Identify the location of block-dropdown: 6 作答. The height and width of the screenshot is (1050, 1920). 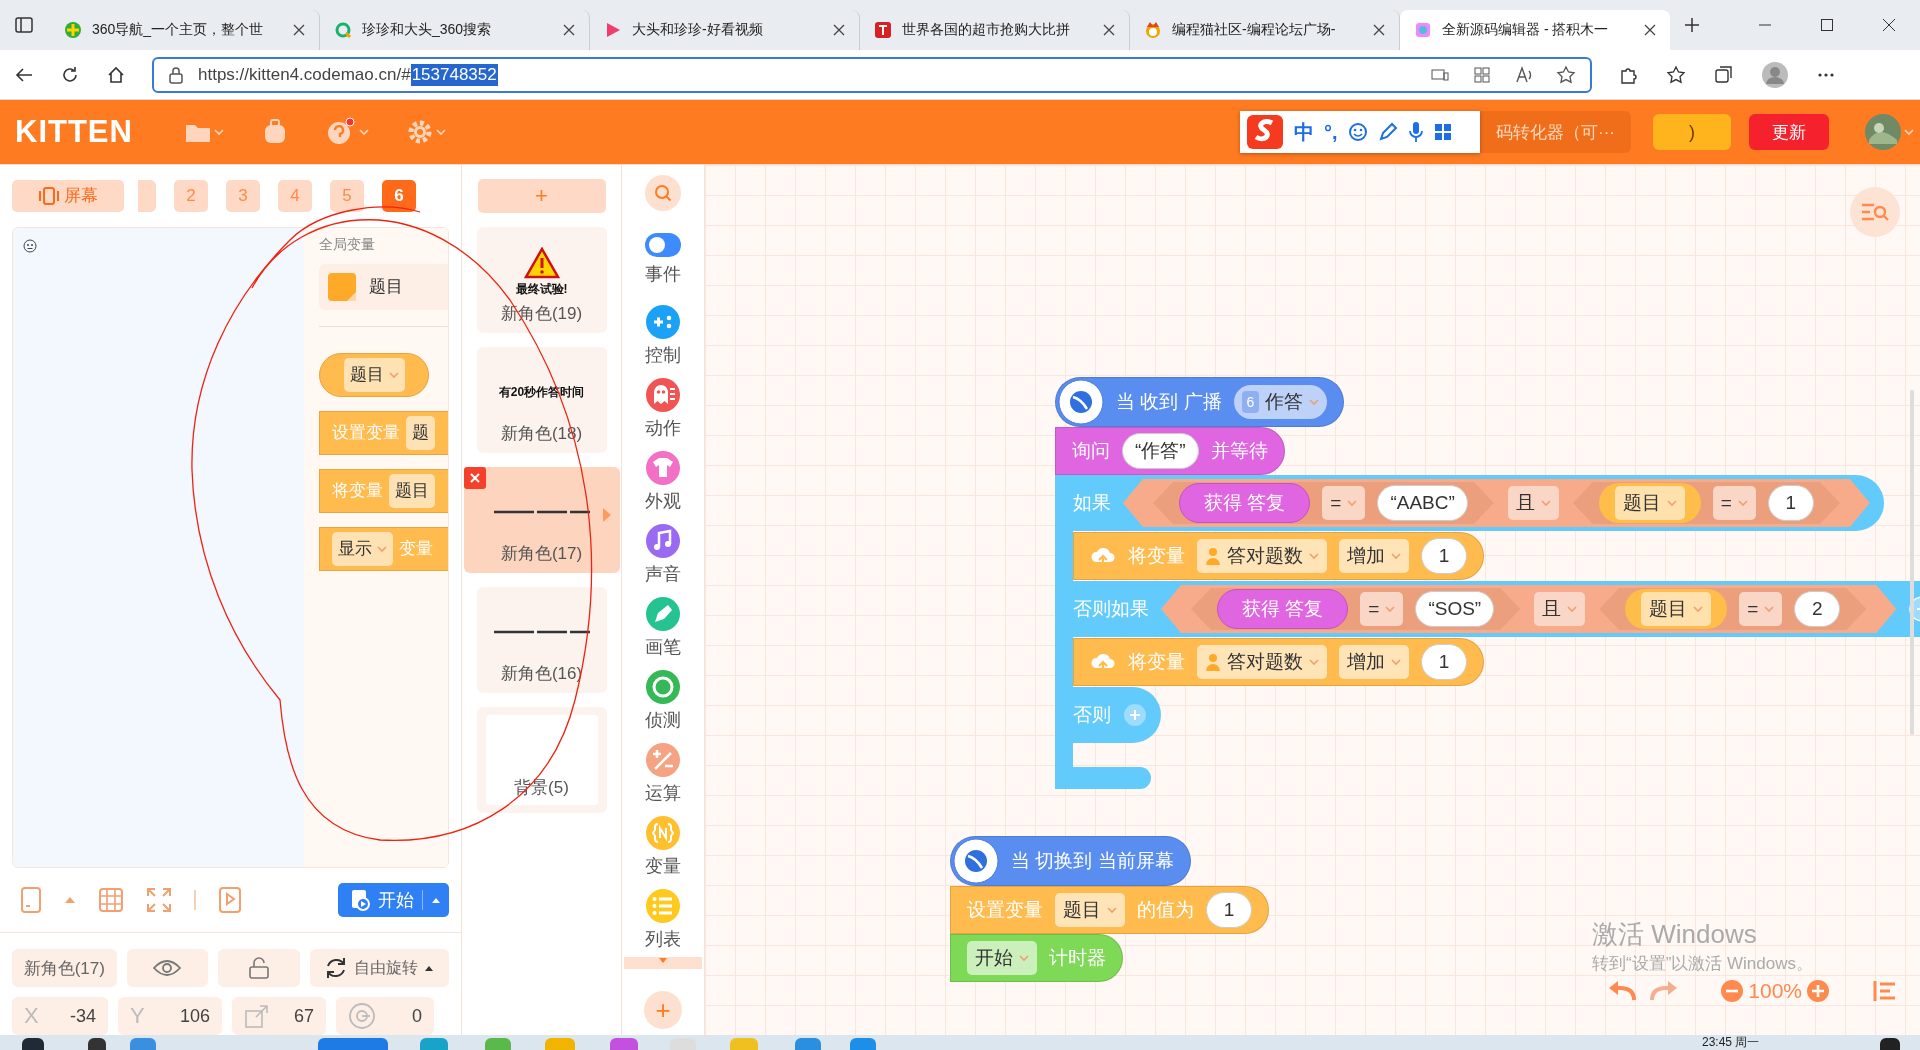
(1280, 402).